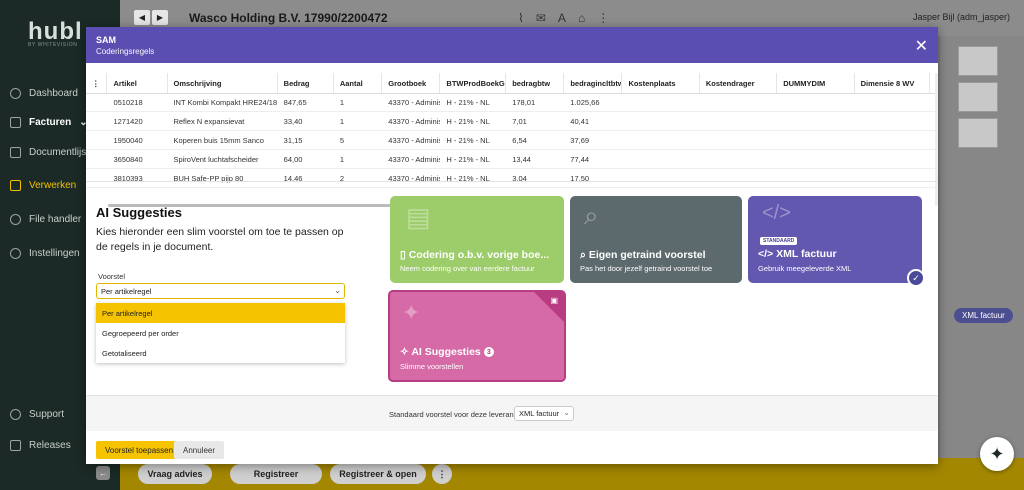 The image size is (1024, 490). Describe the element at coordinates (139, 450) in the screenshot. I see `apply-proposal-button: Voorstel toepassen` at that location.